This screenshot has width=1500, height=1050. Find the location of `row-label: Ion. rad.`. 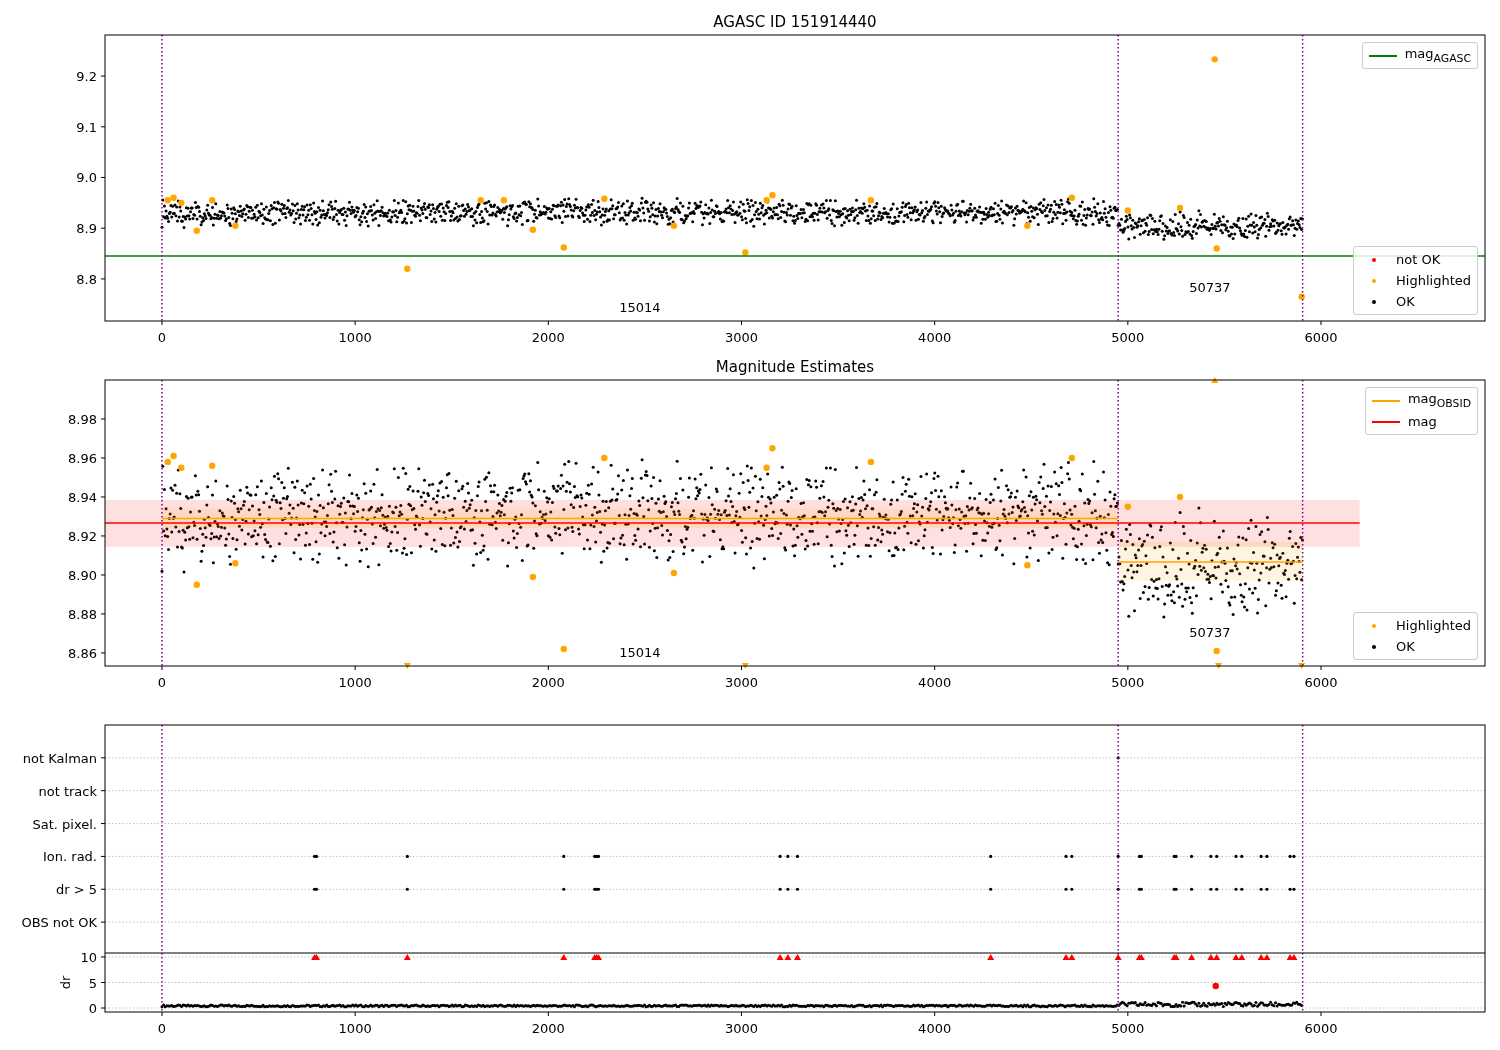

row-label: Ion. rad. is located at coordinates (70, 857).